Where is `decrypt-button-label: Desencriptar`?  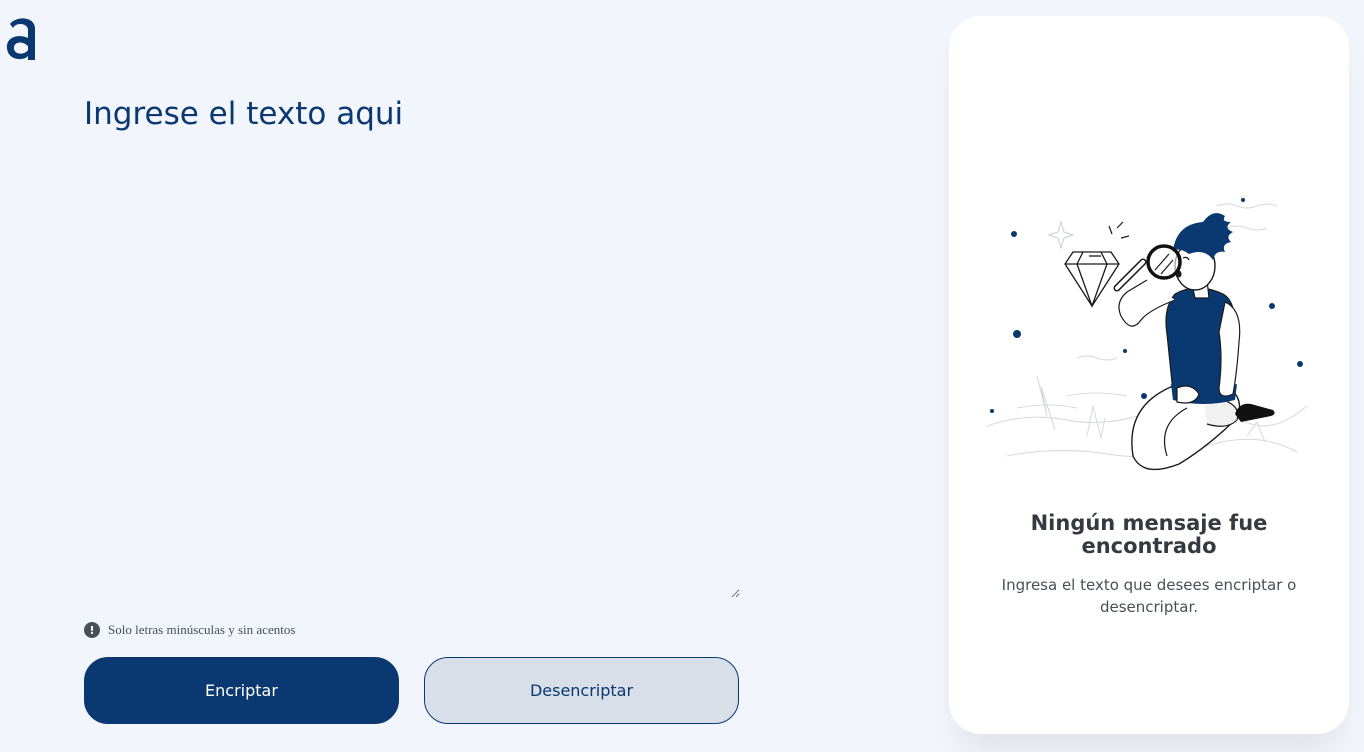 decrypt-button-label: Desencriptar is located at coordinates (581, 690).